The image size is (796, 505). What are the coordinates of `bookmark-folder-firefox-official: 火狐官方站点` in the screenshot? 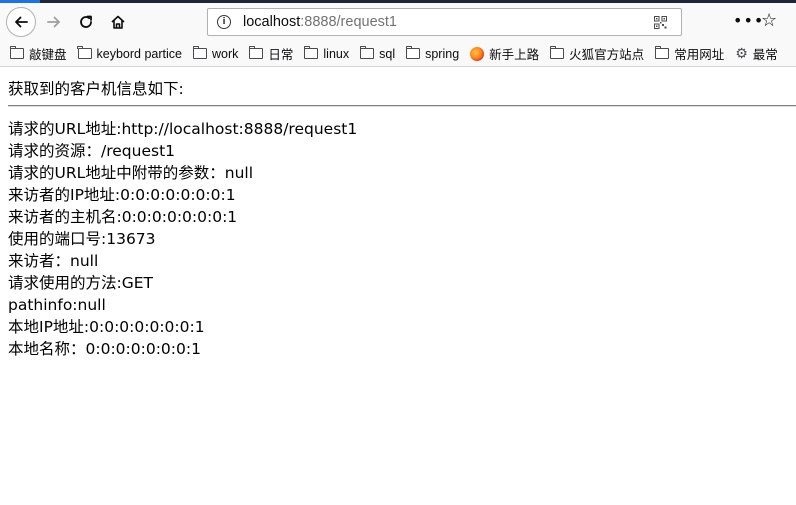 It's located at (597, 53).